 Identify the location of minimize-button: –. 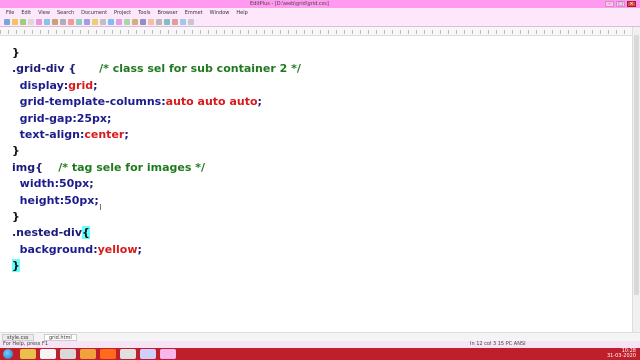
(609, 4).